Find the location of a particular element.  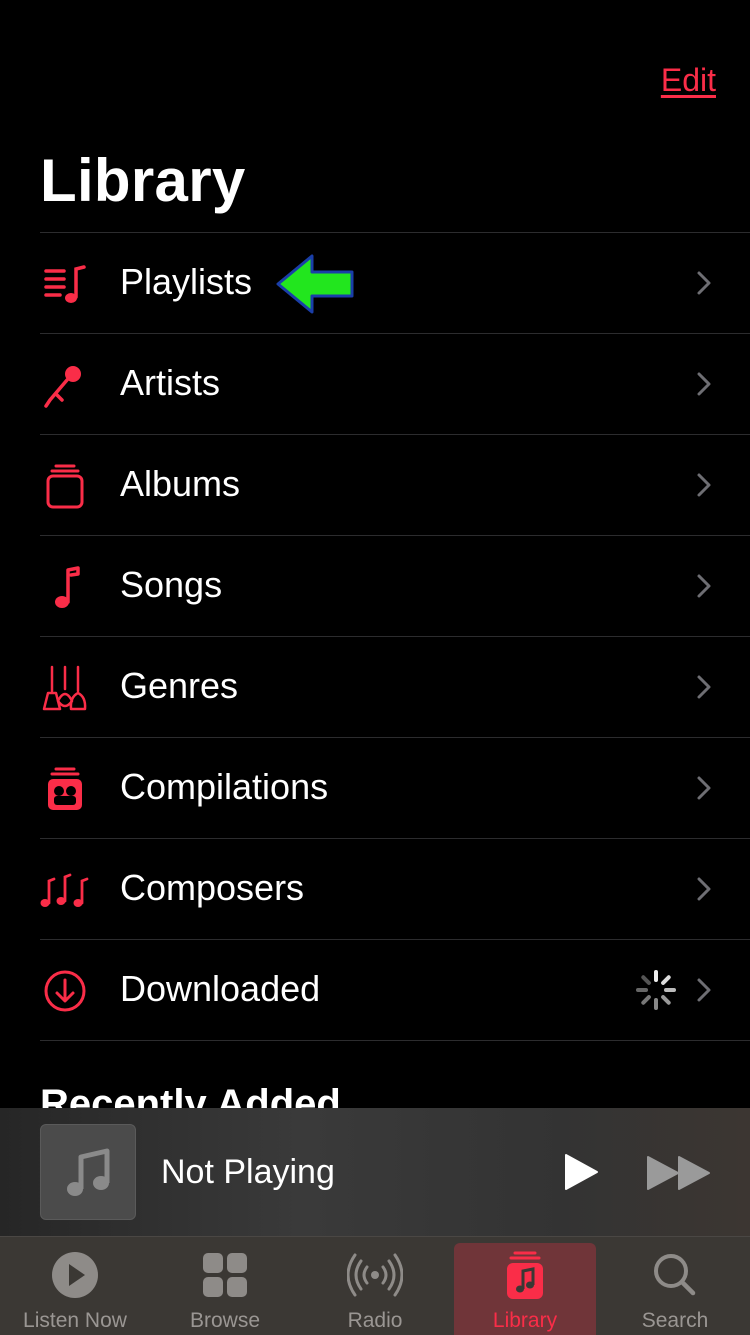

library-item-artists: Artists is located at coordinates (395, 383).